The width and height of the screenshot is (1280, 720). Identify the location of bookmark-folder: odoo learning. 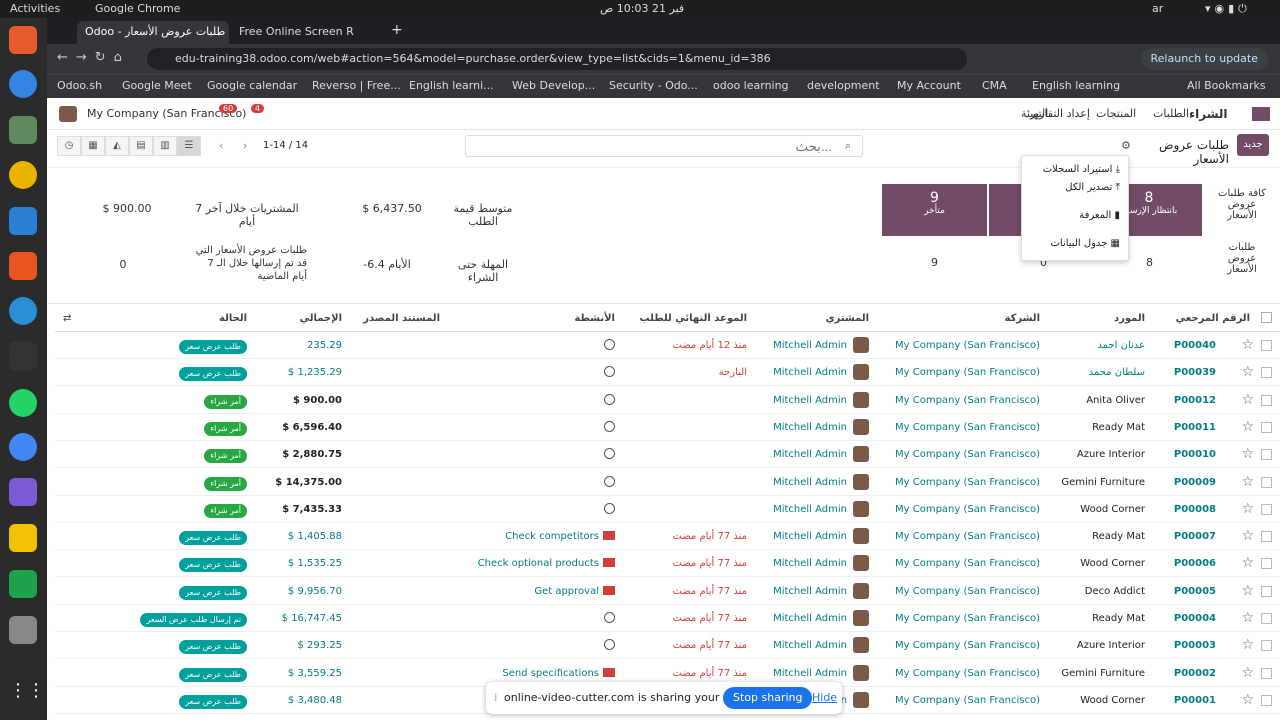
(751, 85).